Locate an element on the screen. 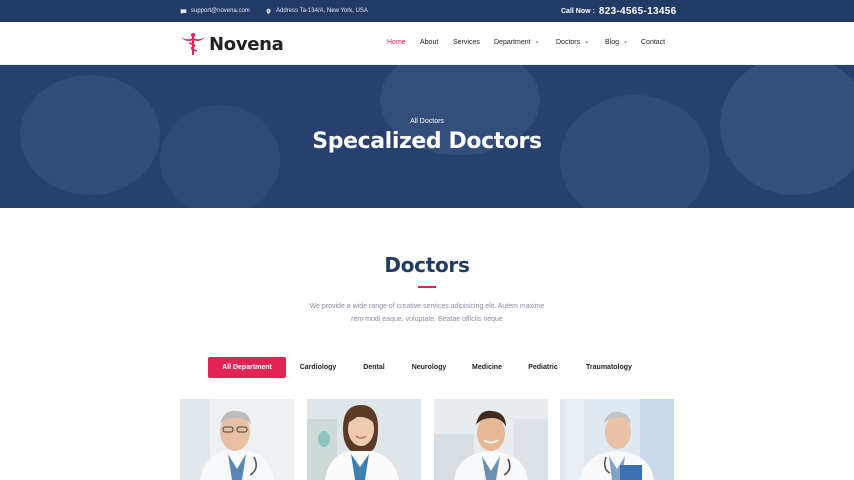  section-title: Doctors is located at coordinates (427, 265).